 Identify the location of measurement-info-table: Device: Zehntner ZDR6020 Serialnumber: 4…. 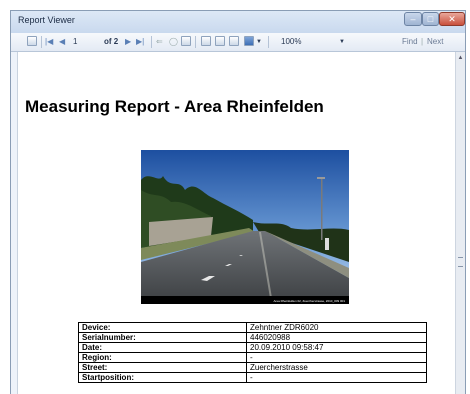
(252, 352).